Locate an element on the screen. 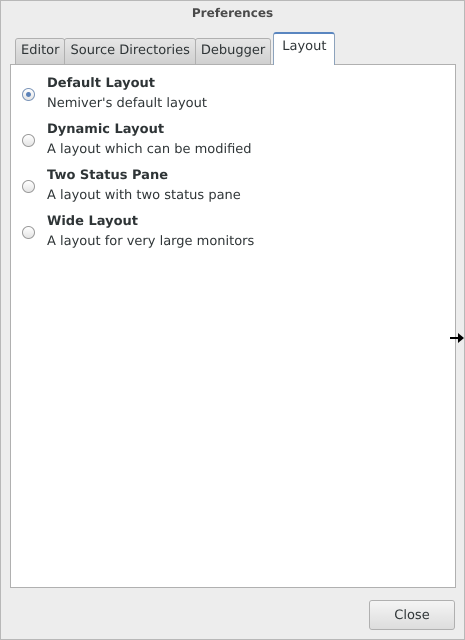 The width and height of the screenshot is (465, 640). pointer-icon is located at coordinates (457, 338).